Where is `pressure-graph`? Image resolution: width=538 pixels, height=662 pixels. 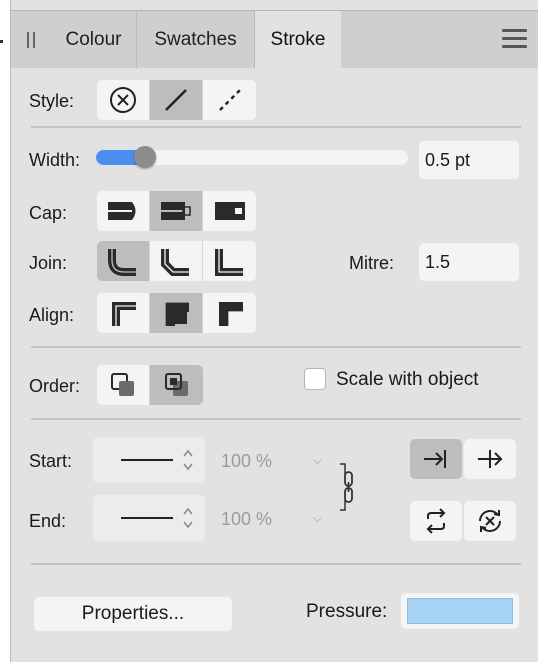 pressure-graph is located at coordinates (460, 611).